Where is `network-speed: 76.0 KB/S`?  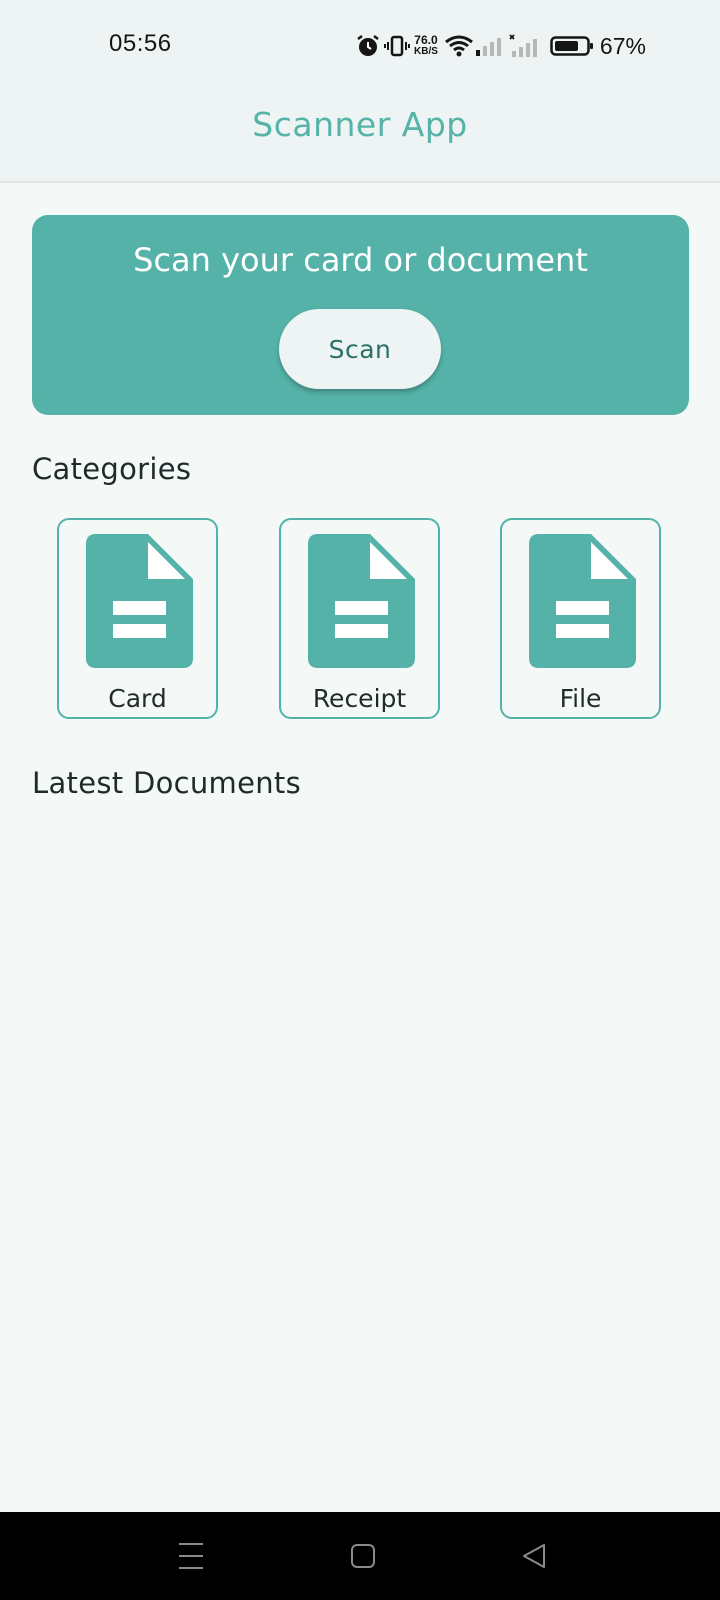
network-speed: 76.0 KB/S is located at coordinates (426, 45).